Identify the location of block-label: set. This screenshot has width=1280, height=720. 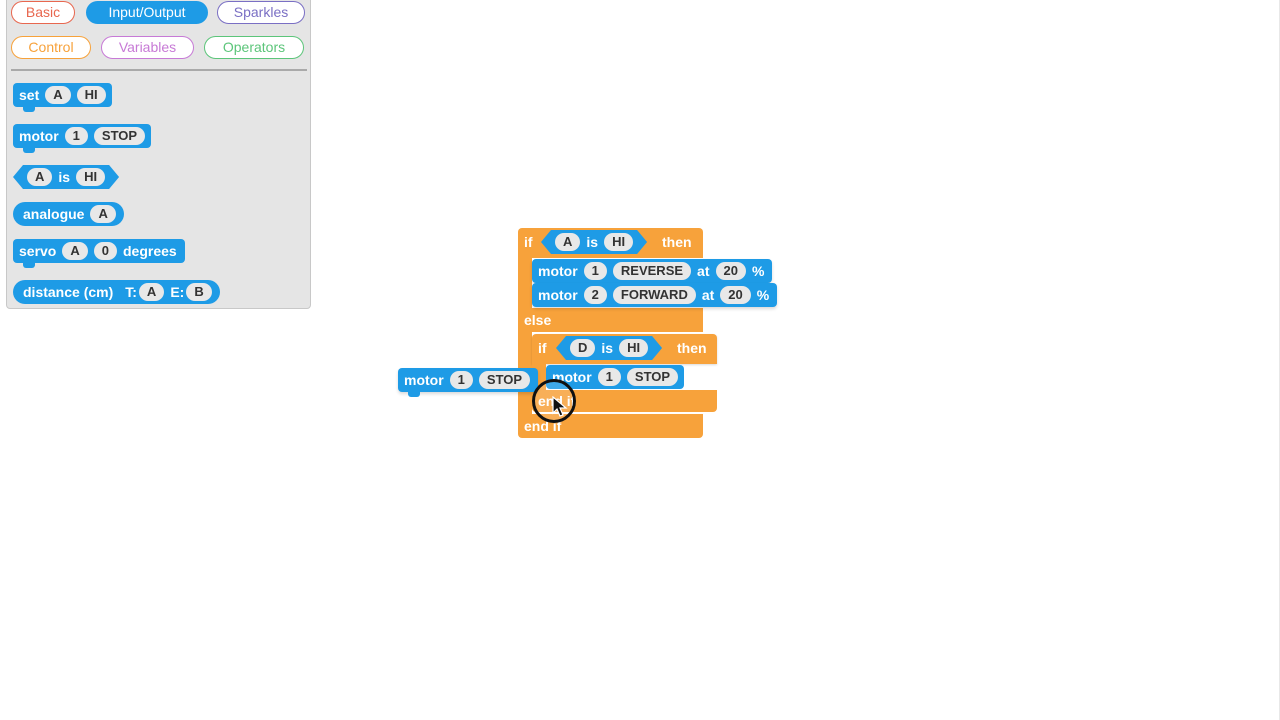
(29, 95).